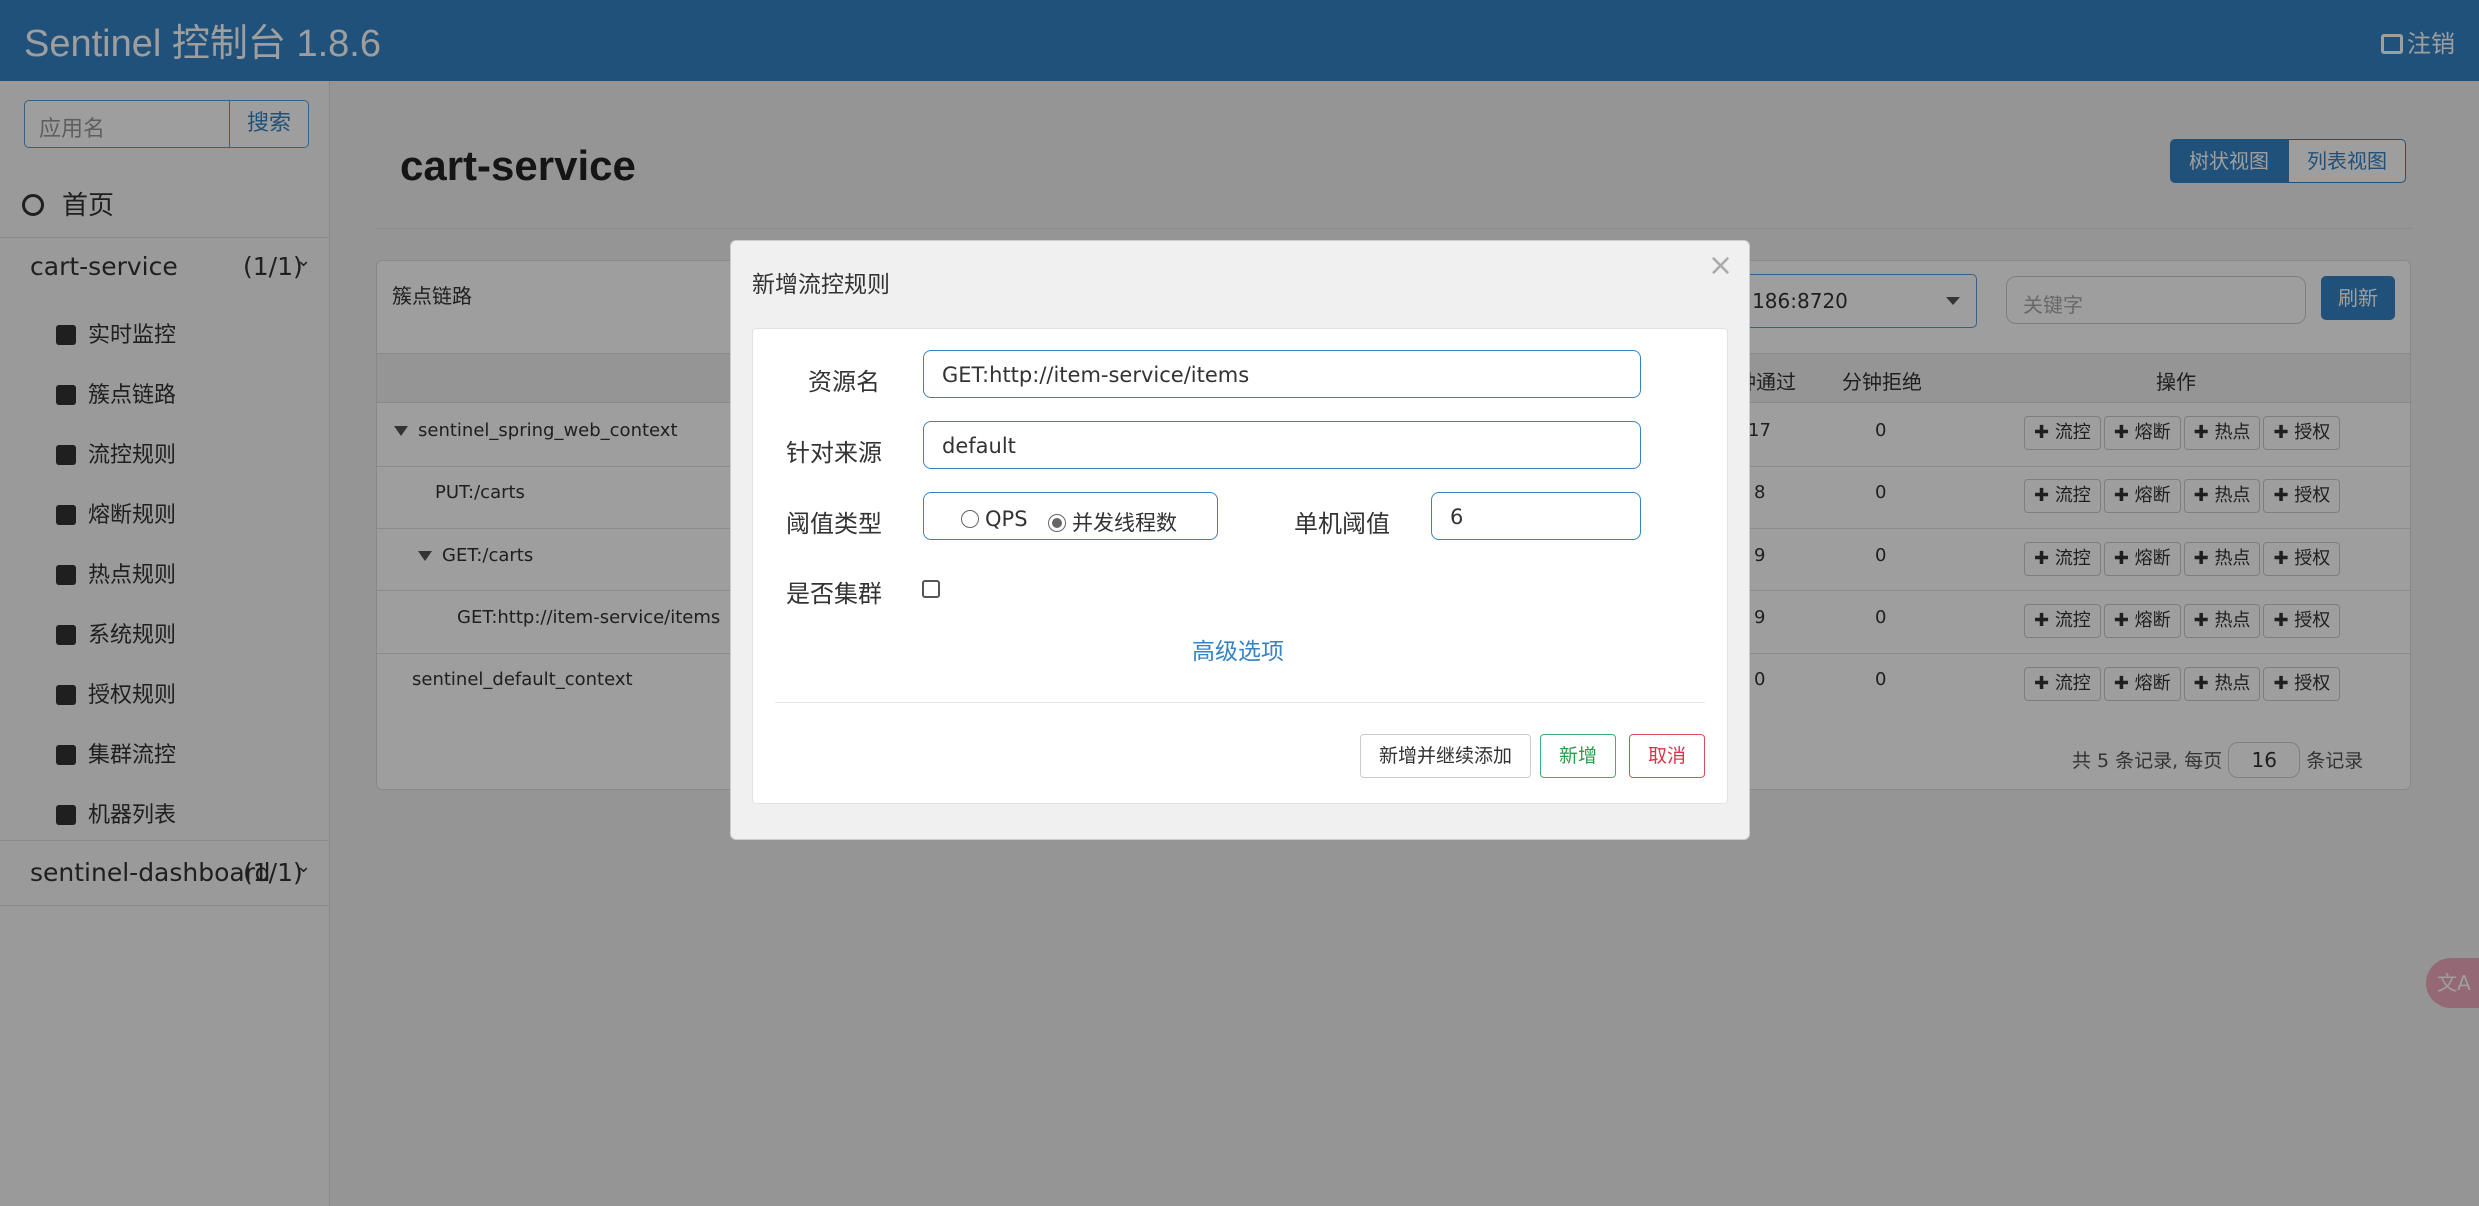 Image resolution: width=2479 pixels, height=1206 pixels. I want to click on resource-input: GET:http://item-service/items, so click(1282, 374).